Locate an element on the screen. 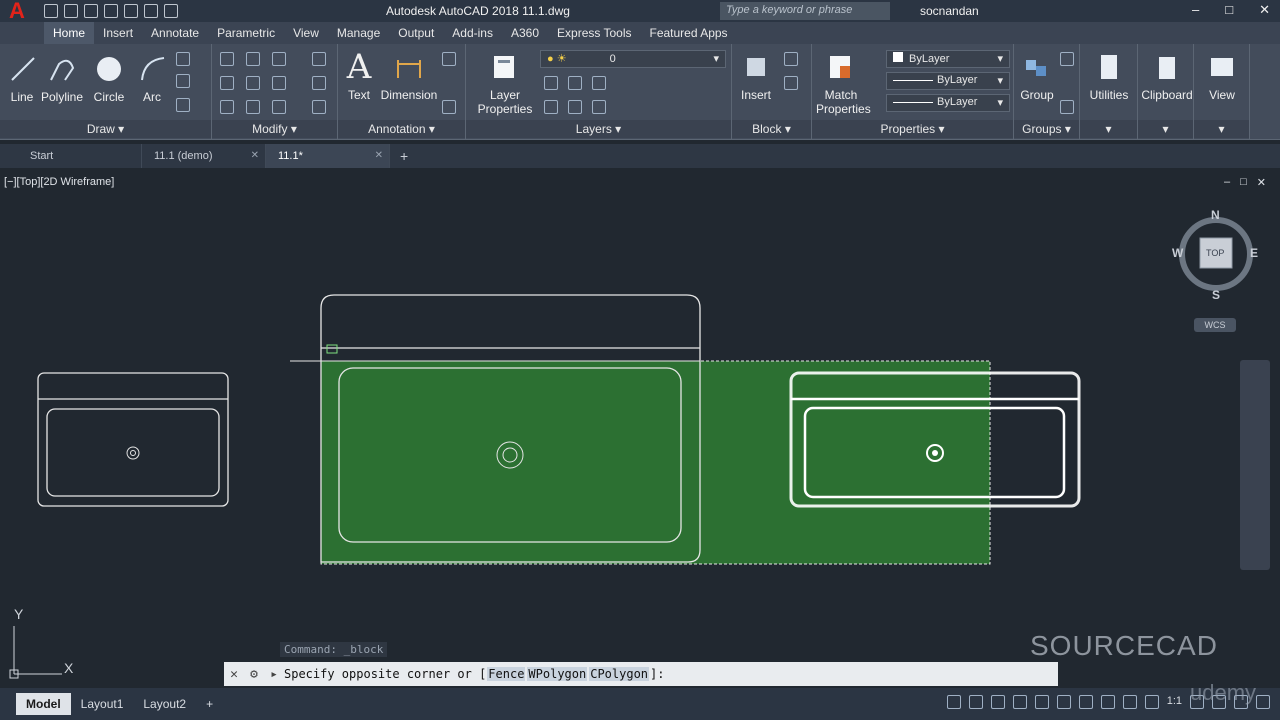 The width and height of the screenshot is (1280, 720). save-as-icon is located at coordinates (111, 11).